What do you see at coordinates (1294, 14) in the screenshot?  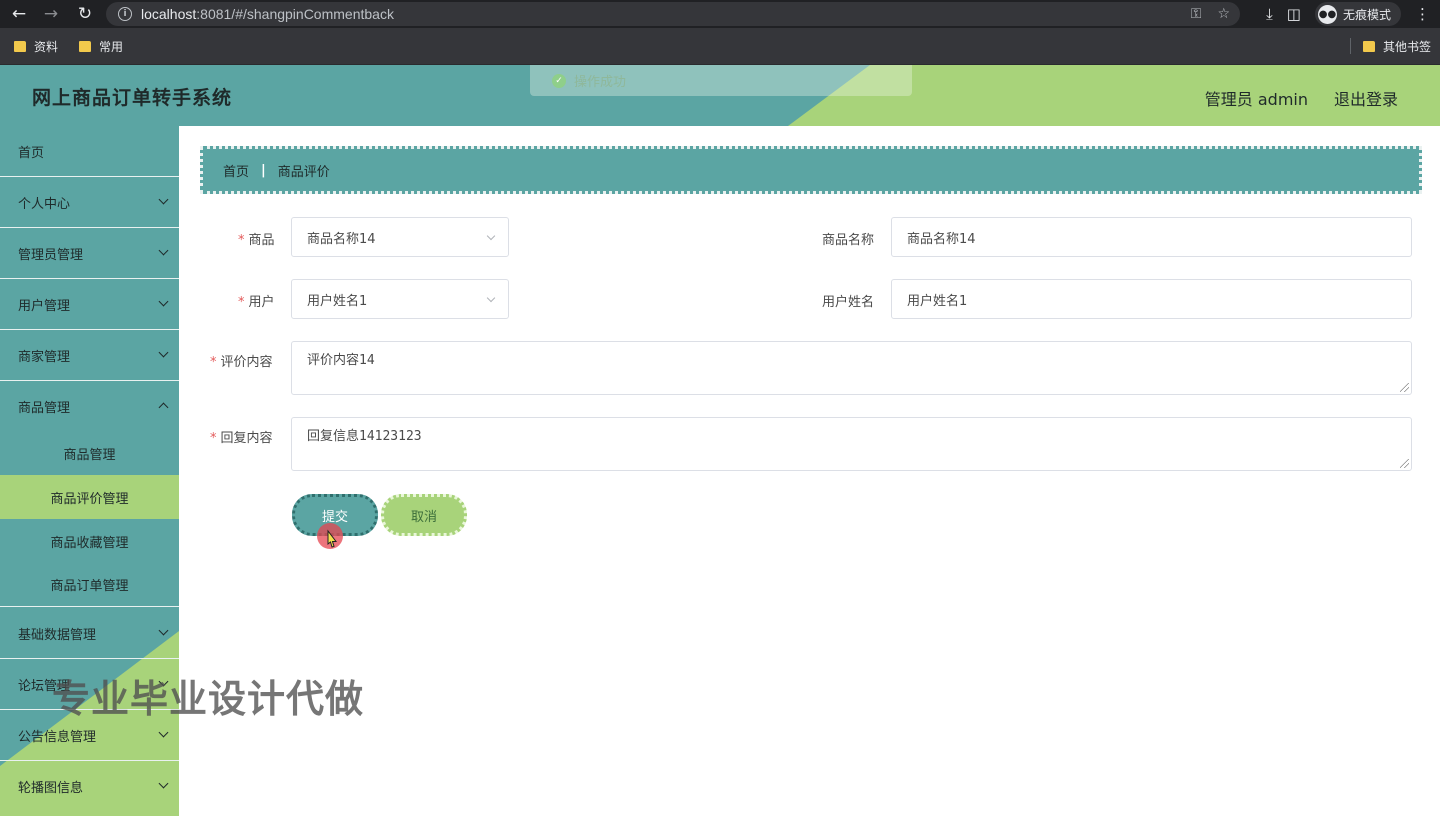 I see `sidepanel-icon: ◫` at bounding box center [1294, 14].